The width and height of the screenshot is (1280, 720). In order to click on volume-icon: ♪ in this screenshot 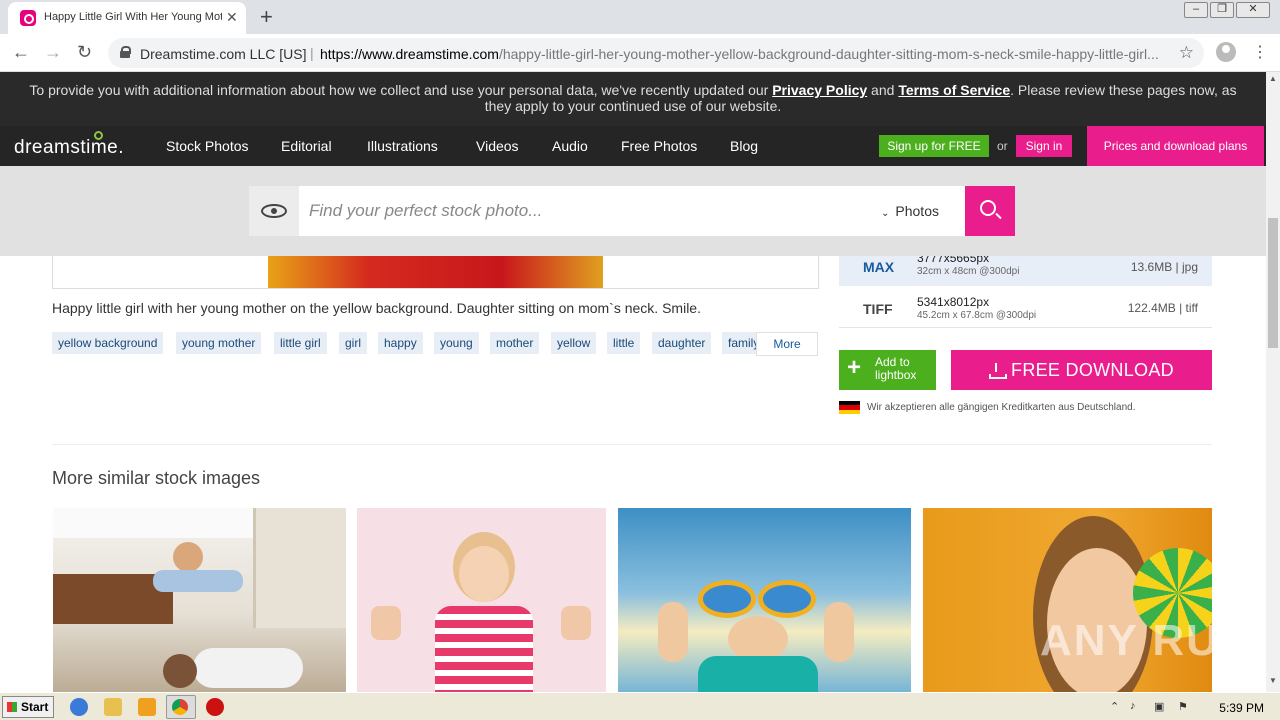, I will do `click(1137, 707)`.